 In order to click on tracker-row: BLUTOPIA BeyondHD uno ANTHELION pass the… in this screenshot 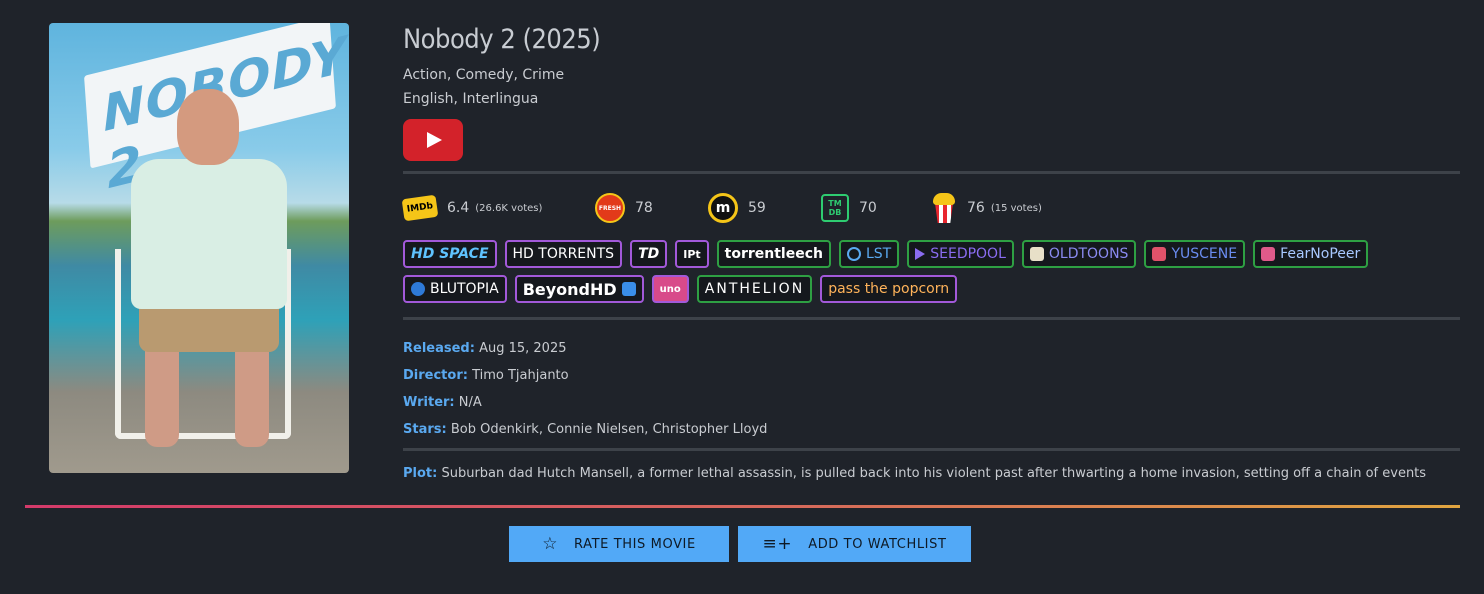, I will do `click(931, 289)`.